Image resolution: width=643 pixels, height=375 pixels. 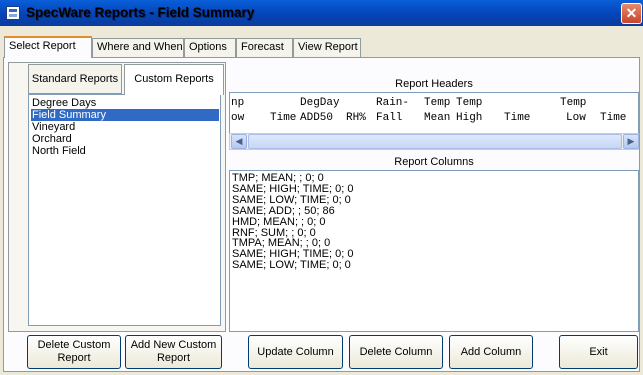 I want to click on tab-select-report: Select Report, so click(x=48, y=47).